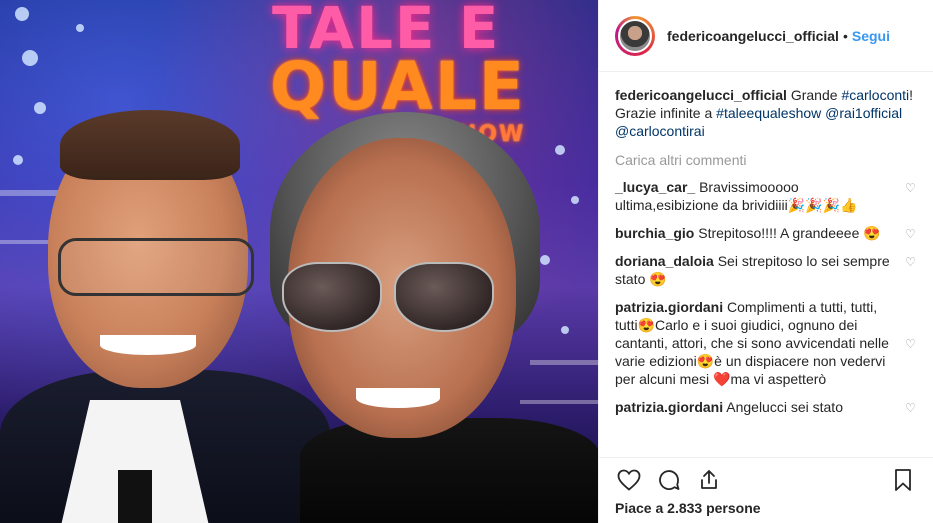 The height and width of the screenshot is (523, 933). I want to click on left-person-glasses, so click(156, 267).